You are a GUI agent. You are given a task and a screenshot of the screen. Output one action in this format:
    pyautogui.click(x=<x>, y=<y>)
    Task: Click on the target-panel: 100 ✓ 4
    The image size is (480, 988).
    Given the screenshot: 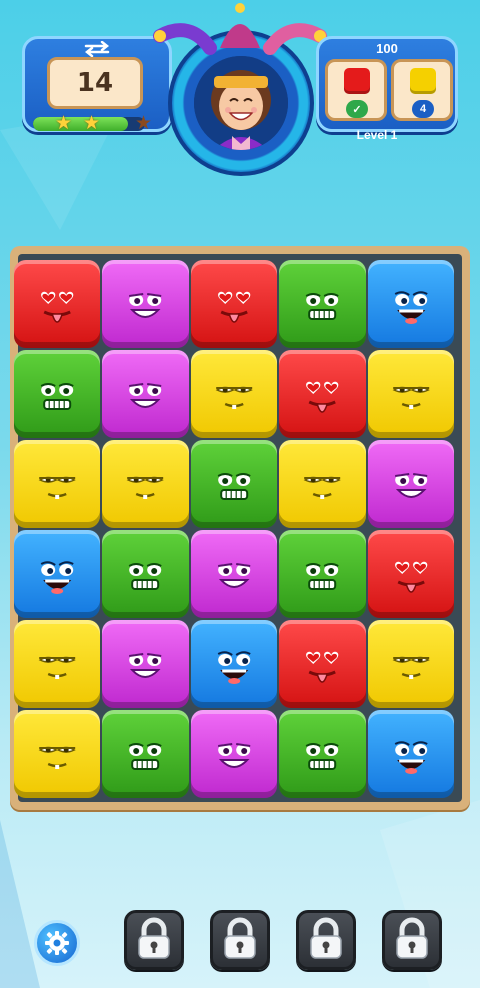 What is the action you would take?
    pyautogui.click(x=387, y=84)
    